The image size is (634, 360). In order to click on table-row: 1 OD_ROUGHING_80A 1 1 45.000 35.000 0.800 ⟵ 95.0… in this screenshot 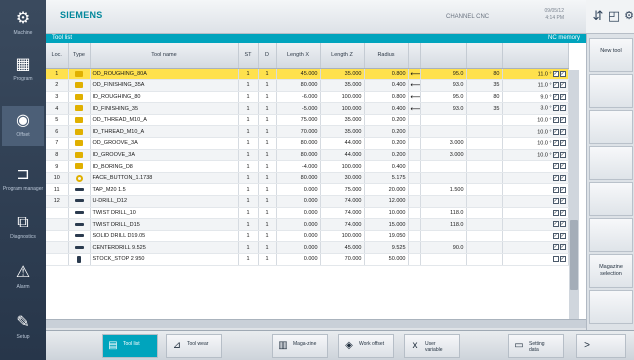, I will do `click(307, 74)`.